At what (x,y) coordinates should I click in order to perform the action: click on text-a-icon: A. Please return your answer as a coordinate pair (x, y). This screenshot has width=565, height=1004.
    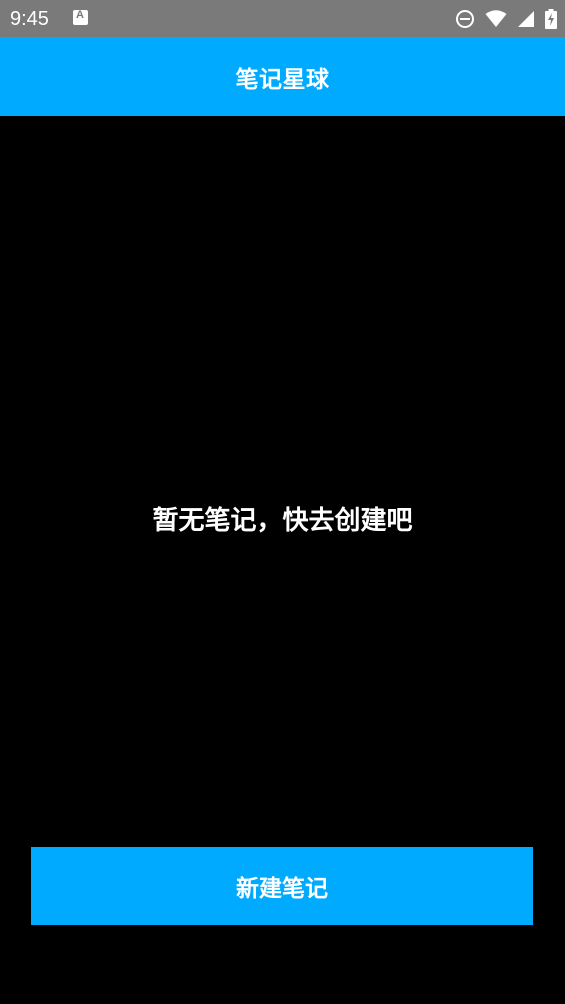
    Looking at the image, I should click on (80, 17).